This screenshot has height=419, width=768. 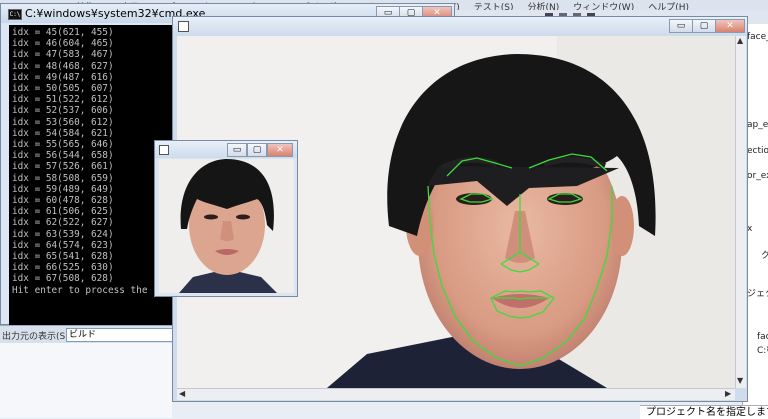 What do you see at coordinates (460, 26) in the screenshot?
I see `image-window-titlebar: ▭ ▢ ✕` at bounding box center [460, 26].